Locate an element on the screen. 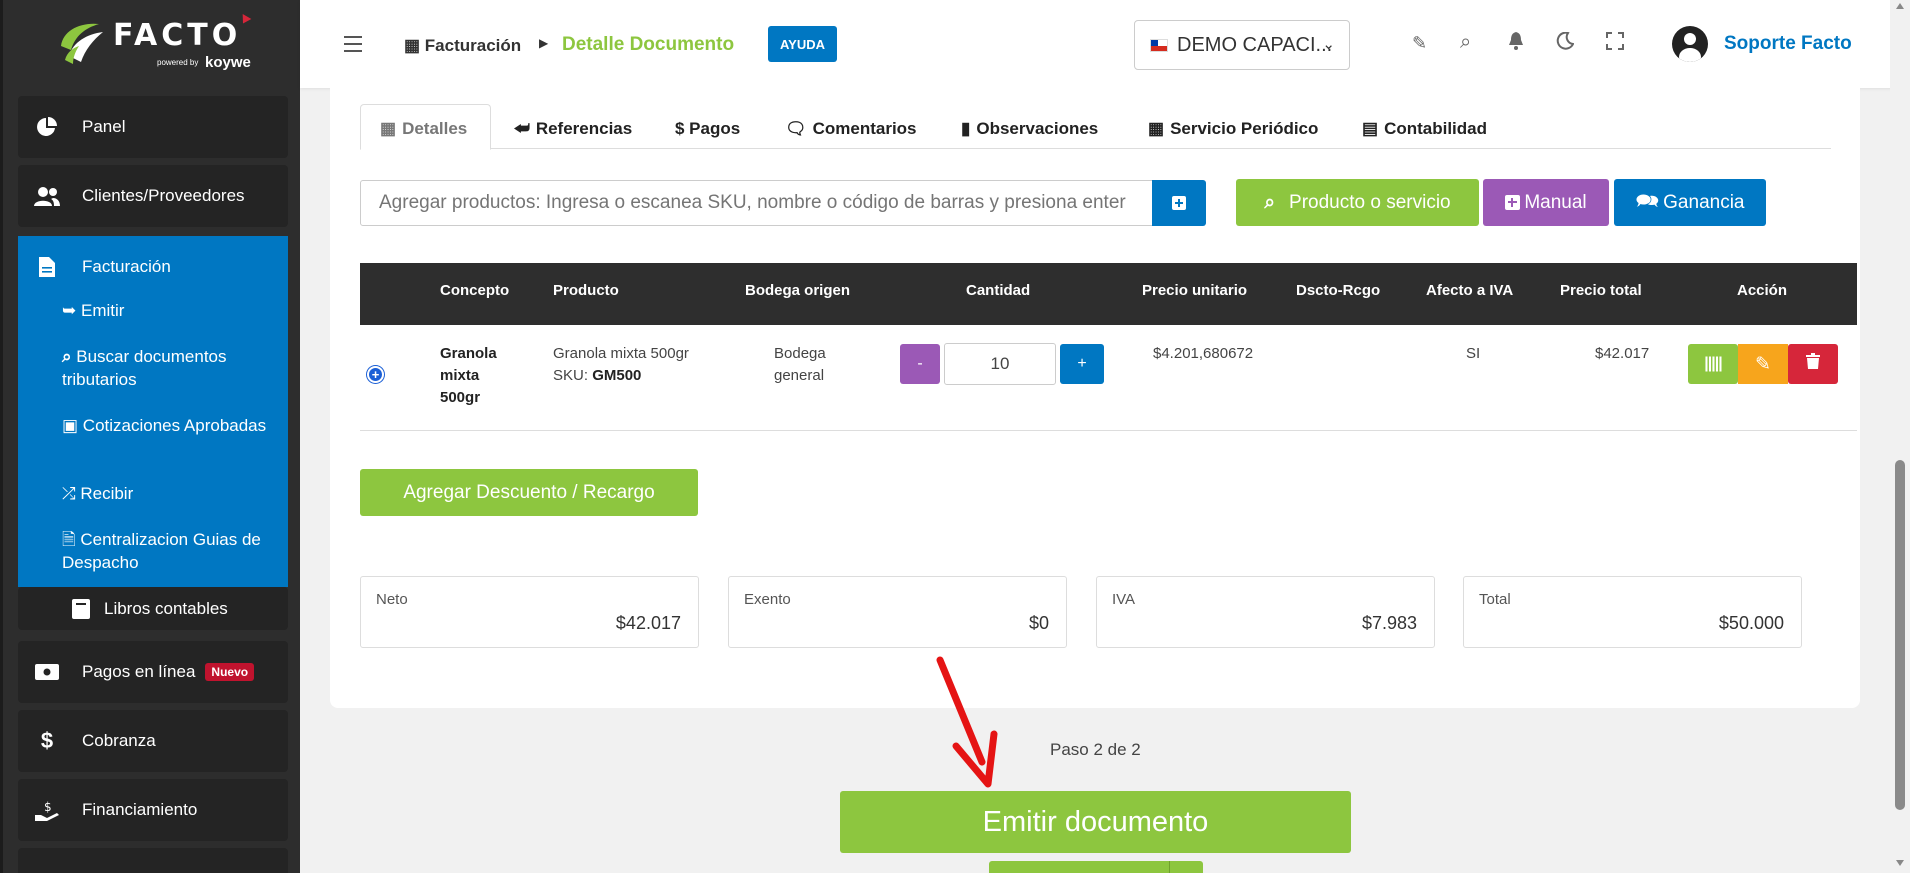 This screenshot has height=873, width=1910. emitir-documento-button: Emitir documento is located at coordinates (1095, 822).